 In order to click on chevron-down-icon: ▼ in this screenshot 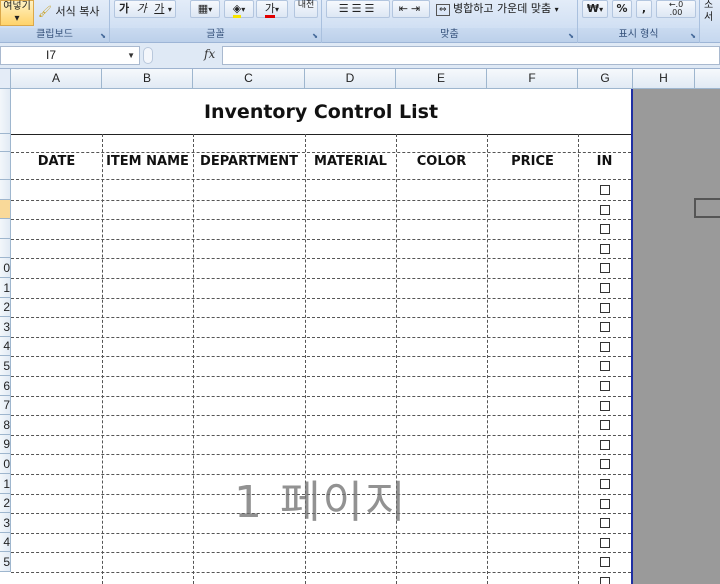, I will do `click(131, 55)`.